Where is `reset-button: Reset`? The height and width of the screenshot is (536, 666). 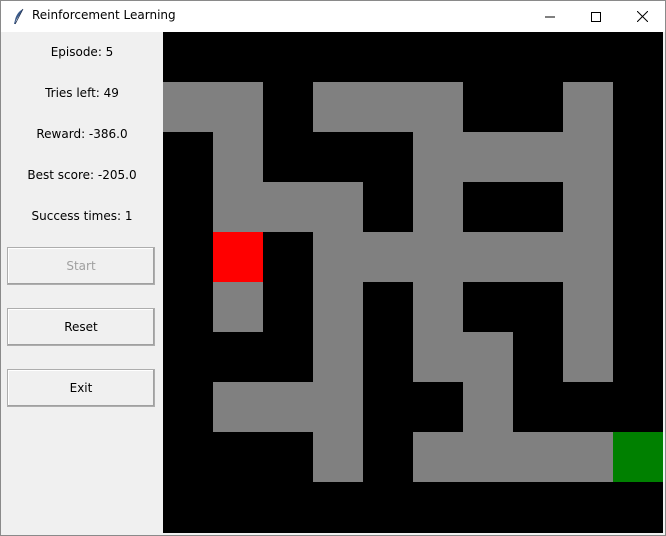
reset-button: Reset is located at coordinates (81, 327).